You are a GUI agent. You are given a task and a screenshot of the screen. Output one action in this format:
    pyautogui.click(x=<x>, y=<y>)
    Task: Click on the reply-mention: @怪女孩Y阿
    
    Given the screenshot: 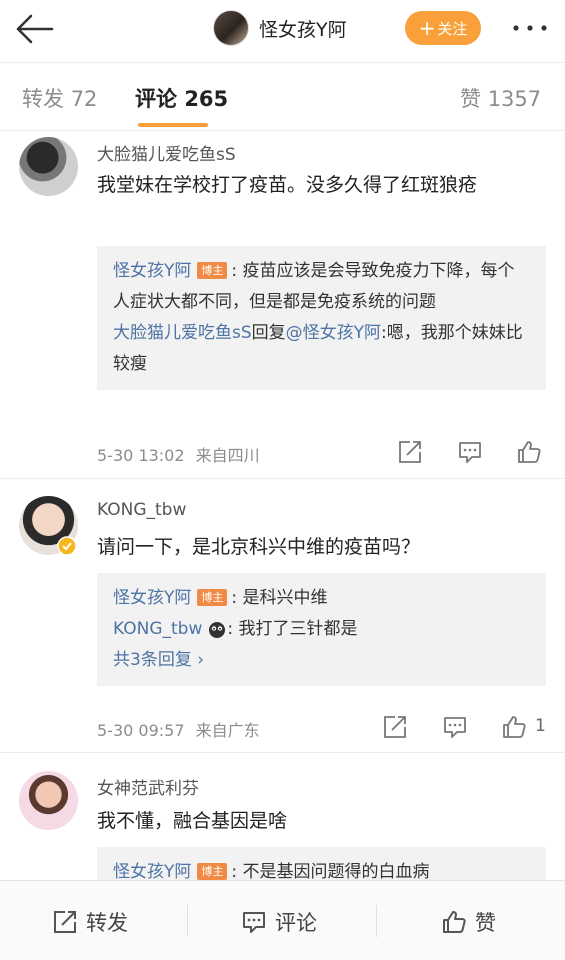 What is the action you would take?
    pyautogui.click(x=333, y=333)
    